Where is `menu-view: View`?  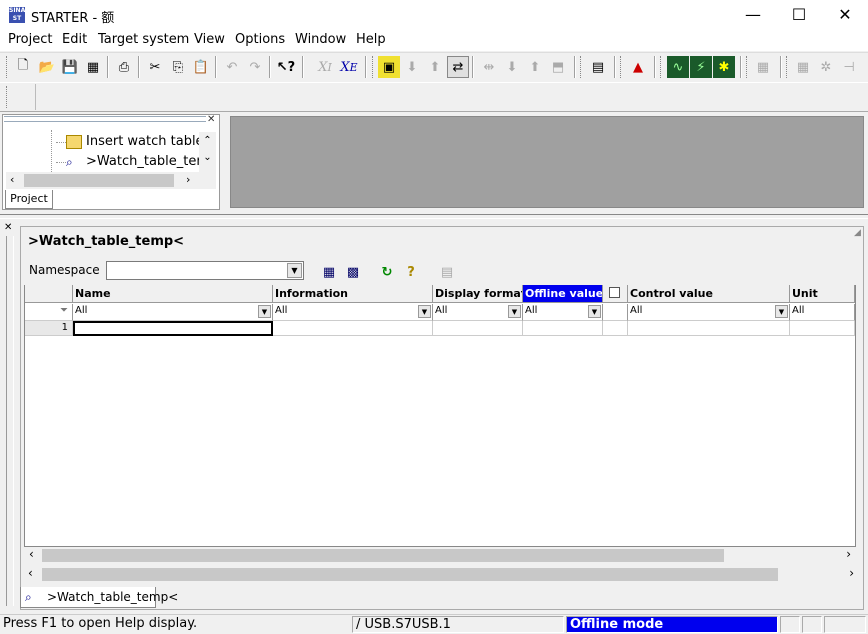
menu-view: View is located at coordinates (209, 39).